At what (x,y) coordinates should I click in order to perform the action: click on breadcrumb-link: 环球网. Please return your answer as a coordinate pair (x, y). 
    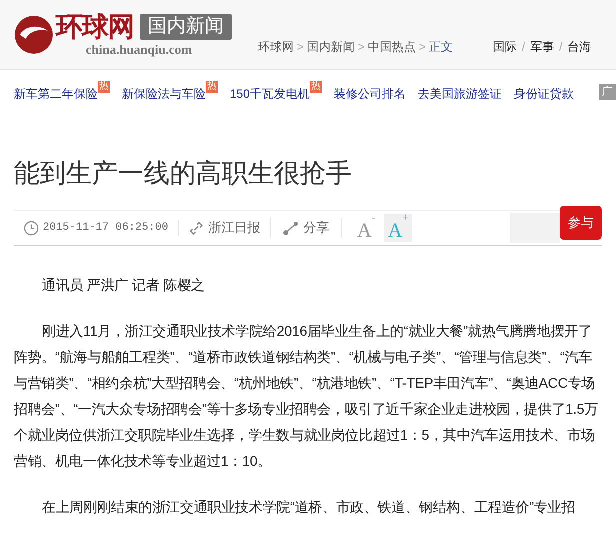
    Looking at the image, I should click on (276, 47).